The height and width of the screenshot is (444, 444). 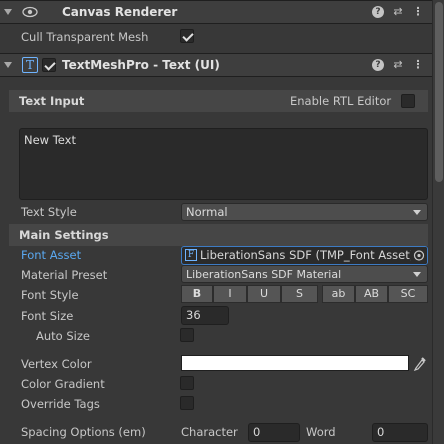 I want to click on text-input-area: New Text, so click(x=223, y=164).